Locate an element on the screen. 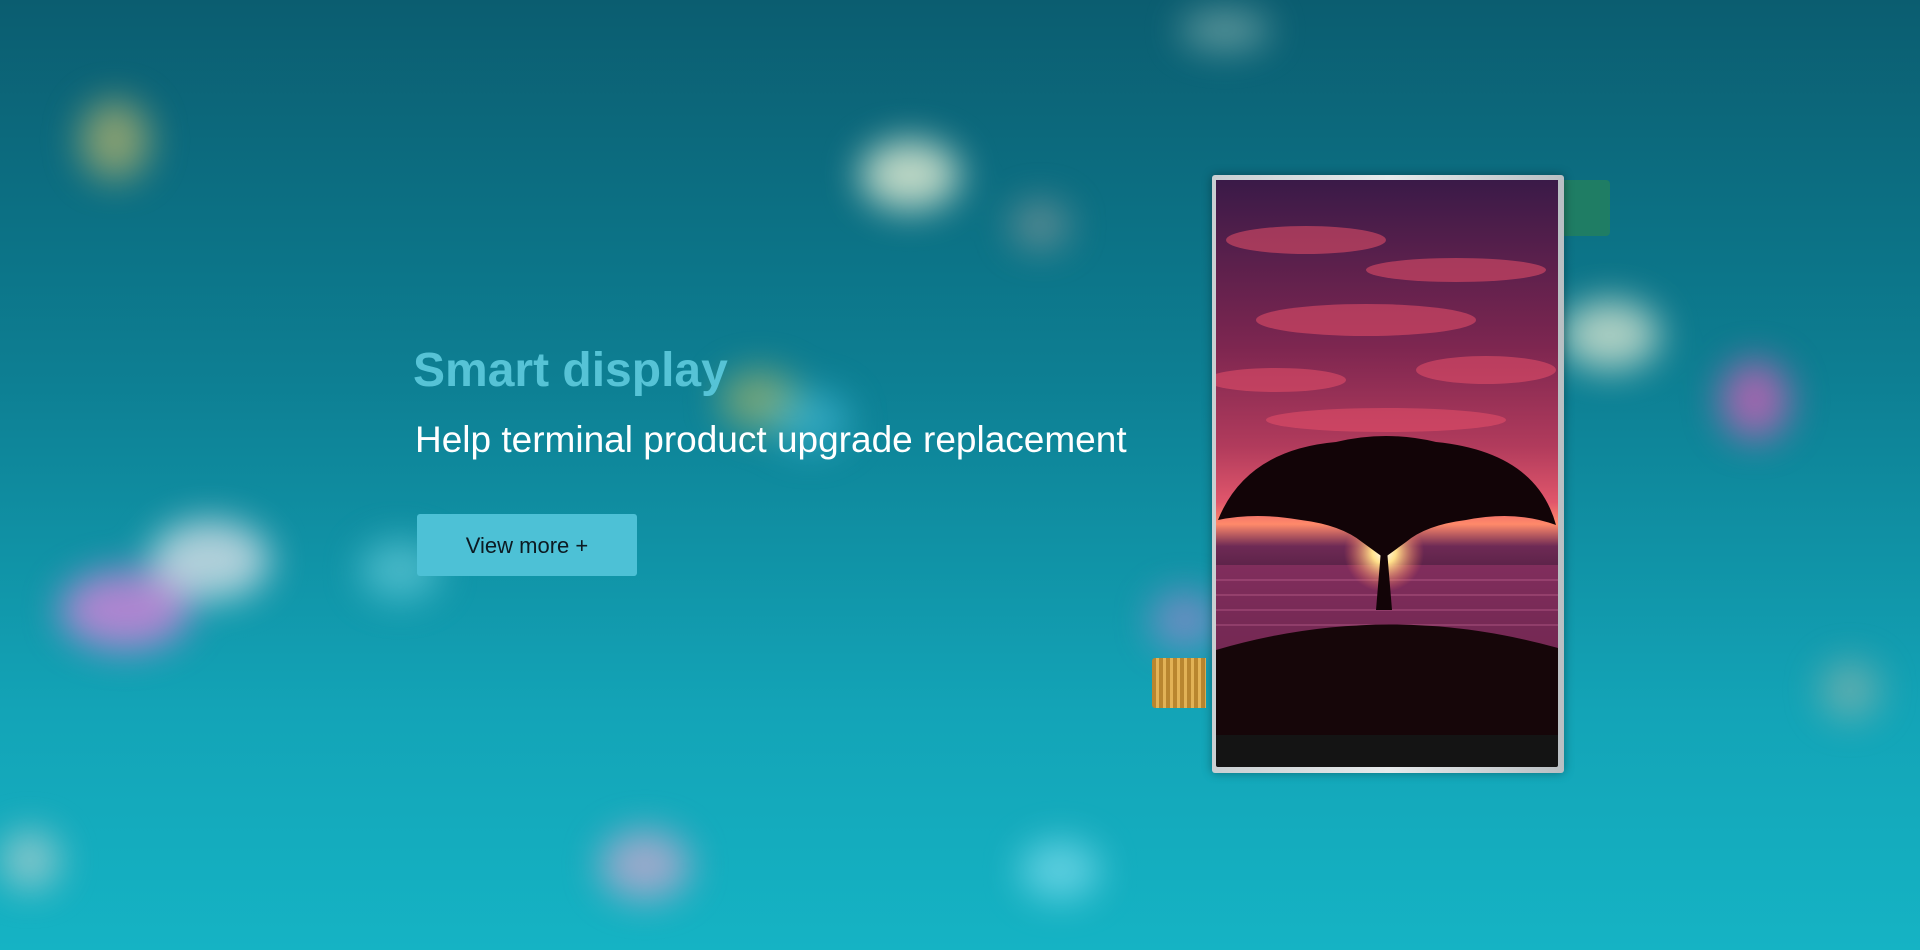 This screenshot has height=950, width=1920. lcd-bottom-bezel is located at coordinates (1387, 751).